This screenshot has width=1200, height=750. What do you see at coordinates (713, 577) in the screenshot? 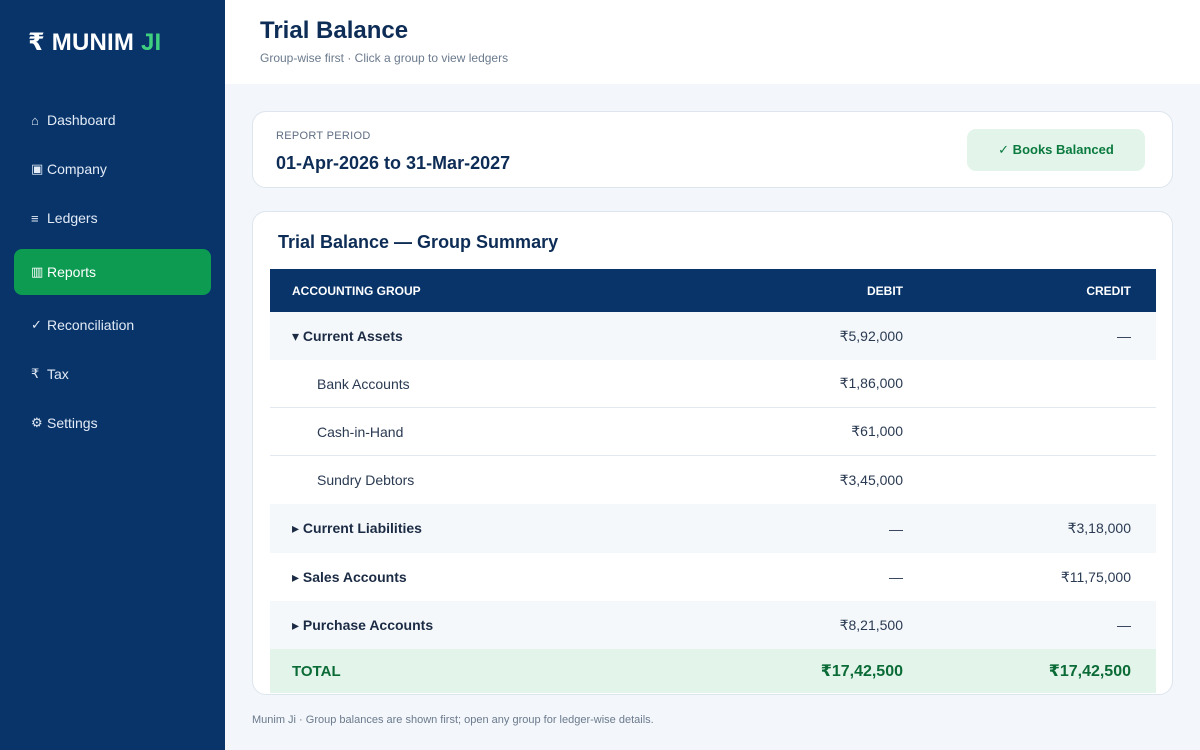
I see `group-row-sales-accounts: ▸ Sales Accounts — ₹11,75,000` at bounding box center [713, 577].